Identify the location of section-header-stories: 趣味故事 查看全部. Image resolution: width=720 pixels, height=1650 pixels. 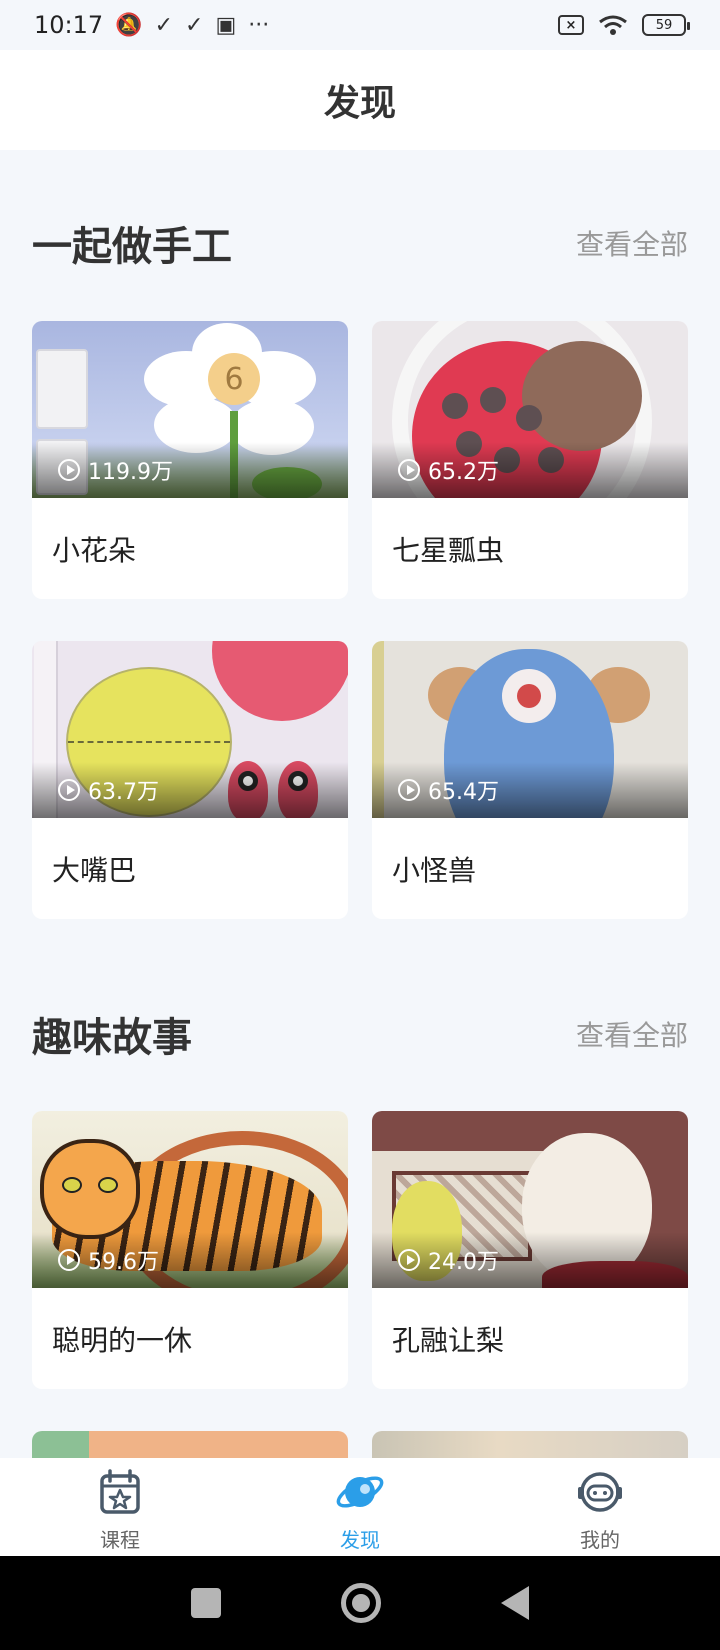
(360, 1034).